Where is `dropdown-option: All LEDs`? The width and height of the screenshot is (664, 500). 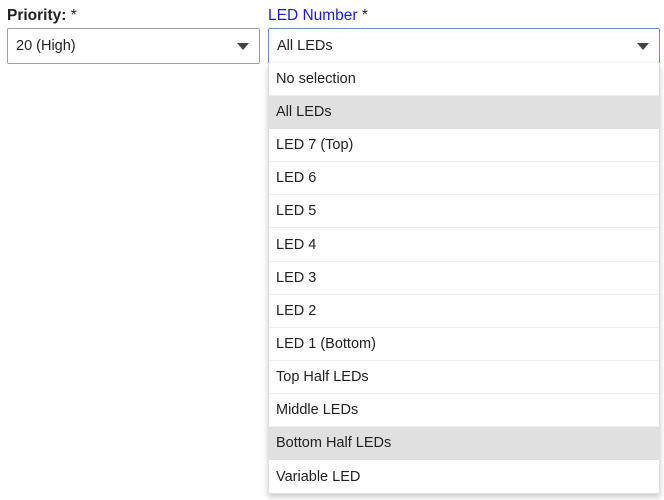 dropdown-option: All LEDs is located at coordinates (464, 113).